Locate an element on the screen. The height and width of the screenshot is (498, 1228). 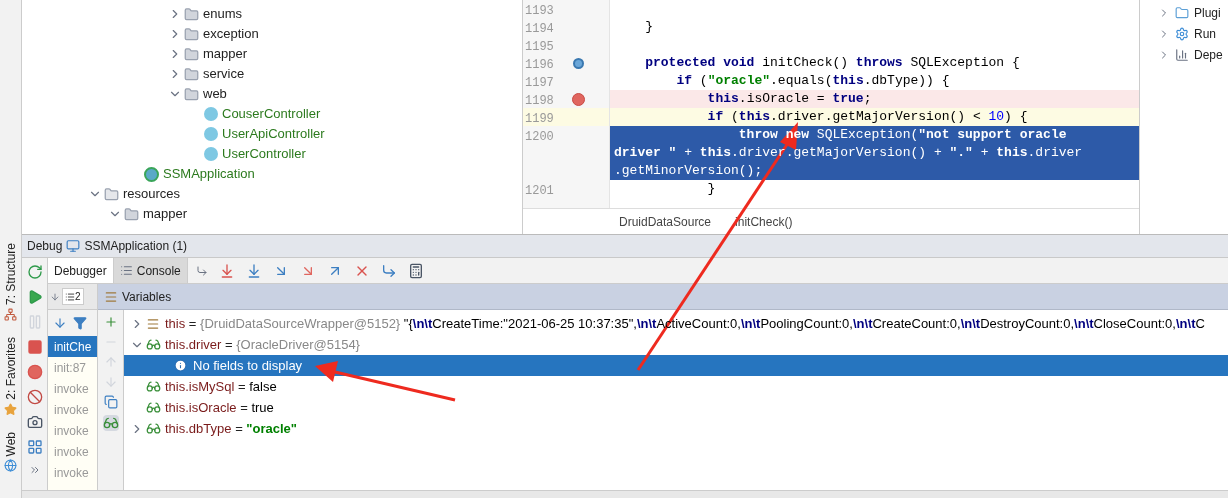
stop-icon is located at coordinates (34, 347).